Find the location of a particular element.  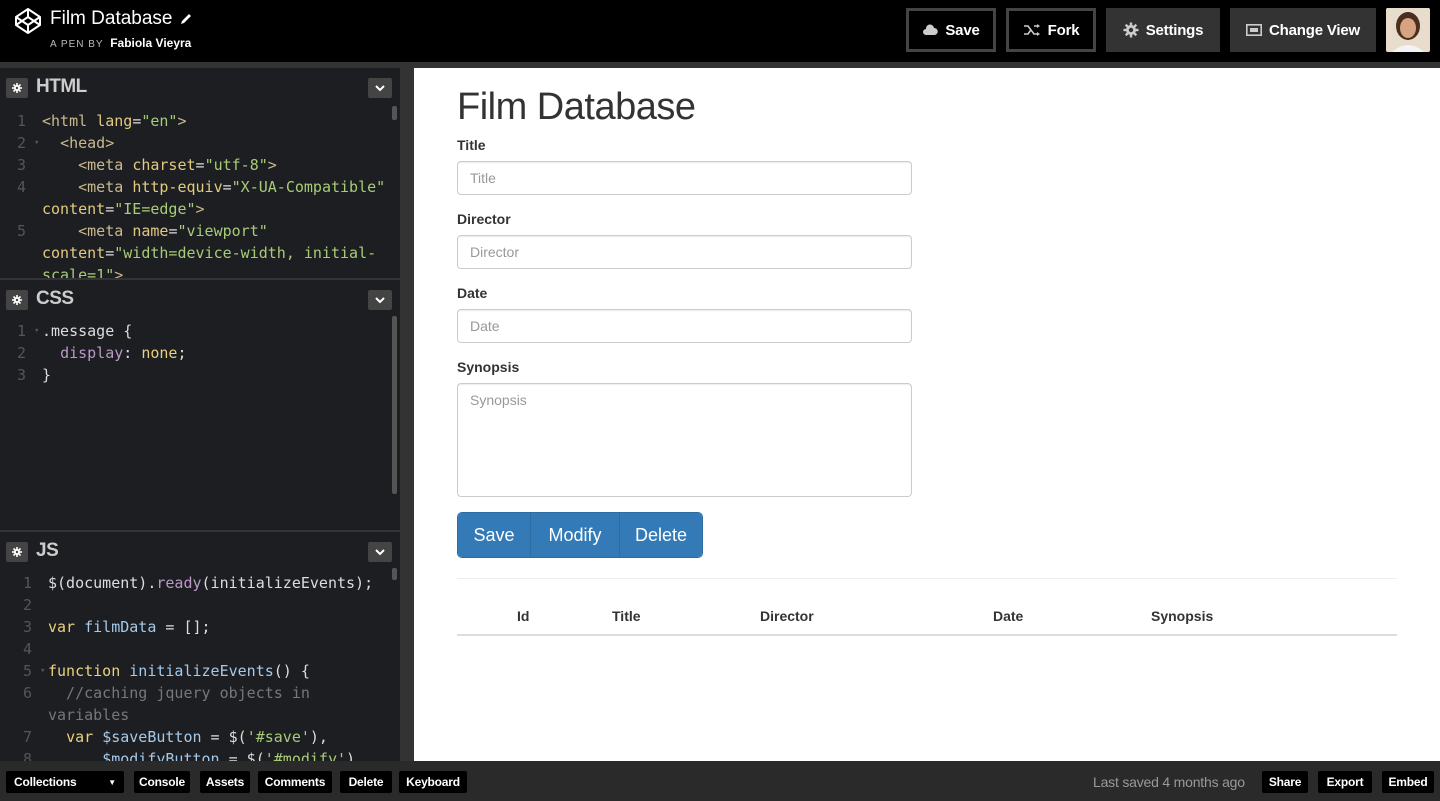

change-view-button-label: Change View is located at coordinates (1314, 30).